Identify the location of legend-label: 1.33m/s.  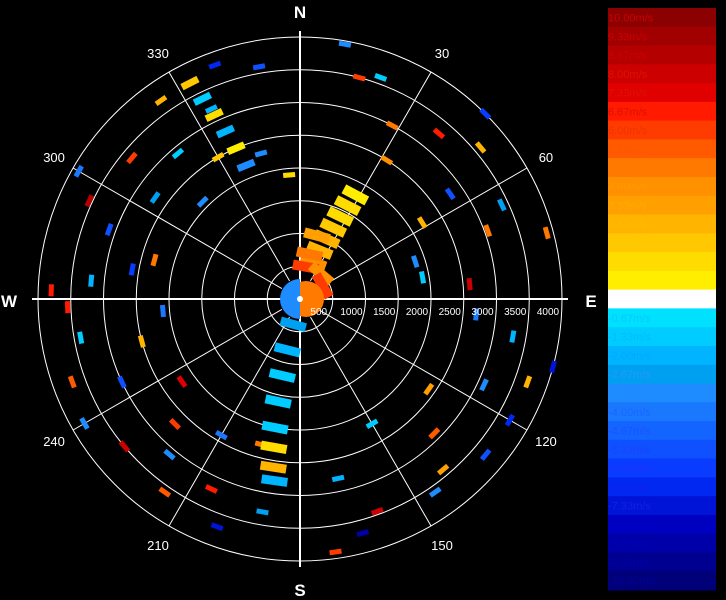
(628, 263).